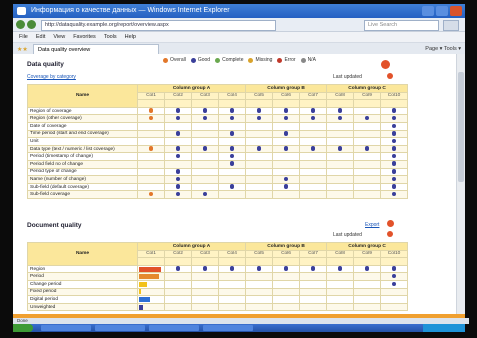  I want to click on info-icon, so click(390, 76).